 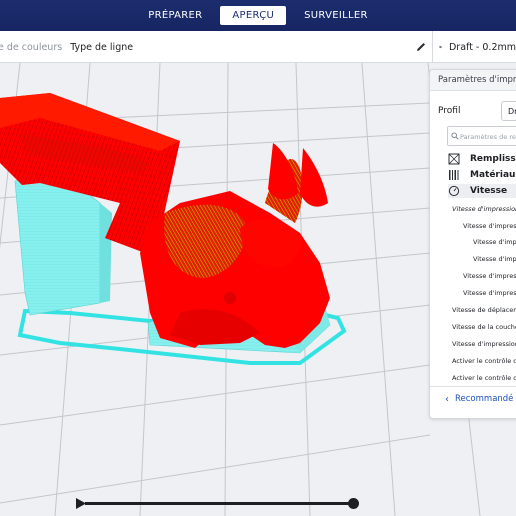 I want to click on setting-wall-speed: Vitesse d'imp, so click(x=494, y=242).